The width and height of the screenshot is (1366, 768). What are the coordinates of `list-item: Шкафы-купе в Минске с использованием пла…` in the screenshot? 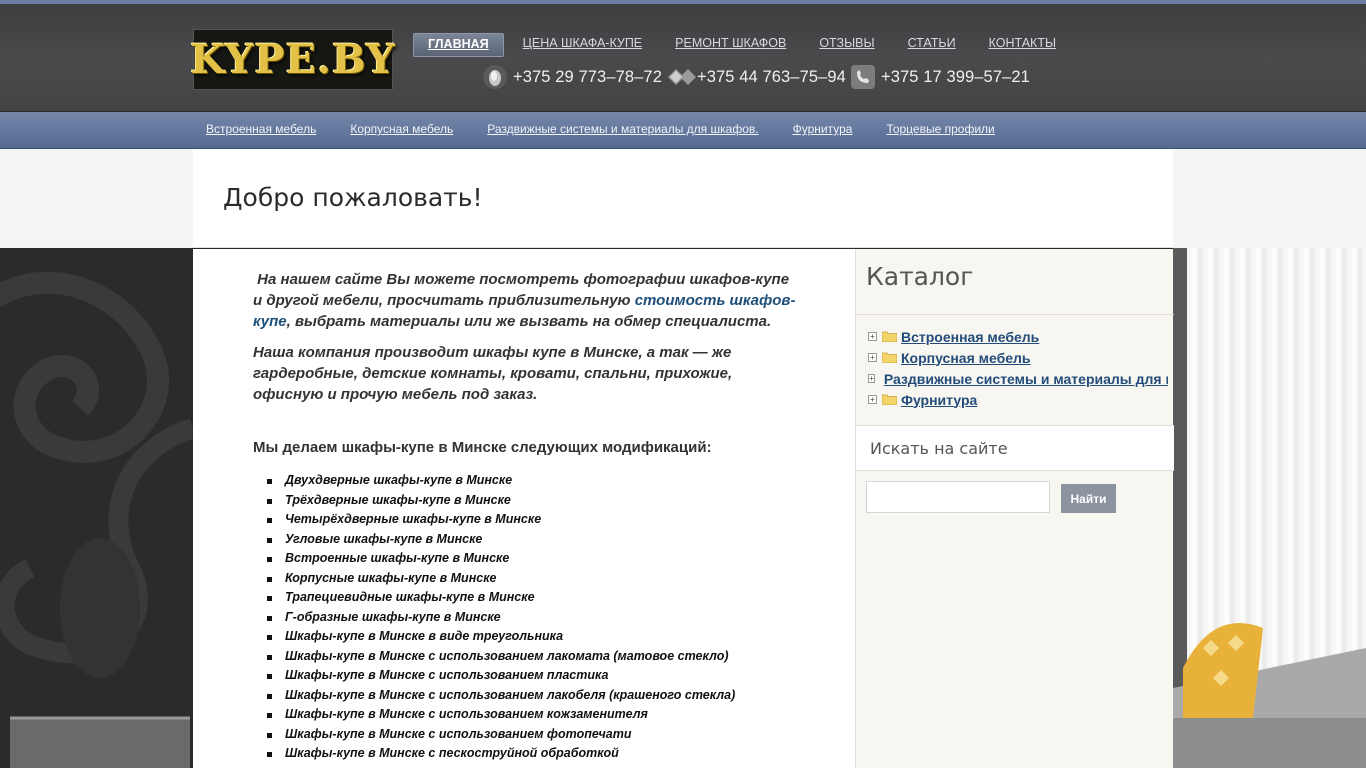 It's located at (546, 676).